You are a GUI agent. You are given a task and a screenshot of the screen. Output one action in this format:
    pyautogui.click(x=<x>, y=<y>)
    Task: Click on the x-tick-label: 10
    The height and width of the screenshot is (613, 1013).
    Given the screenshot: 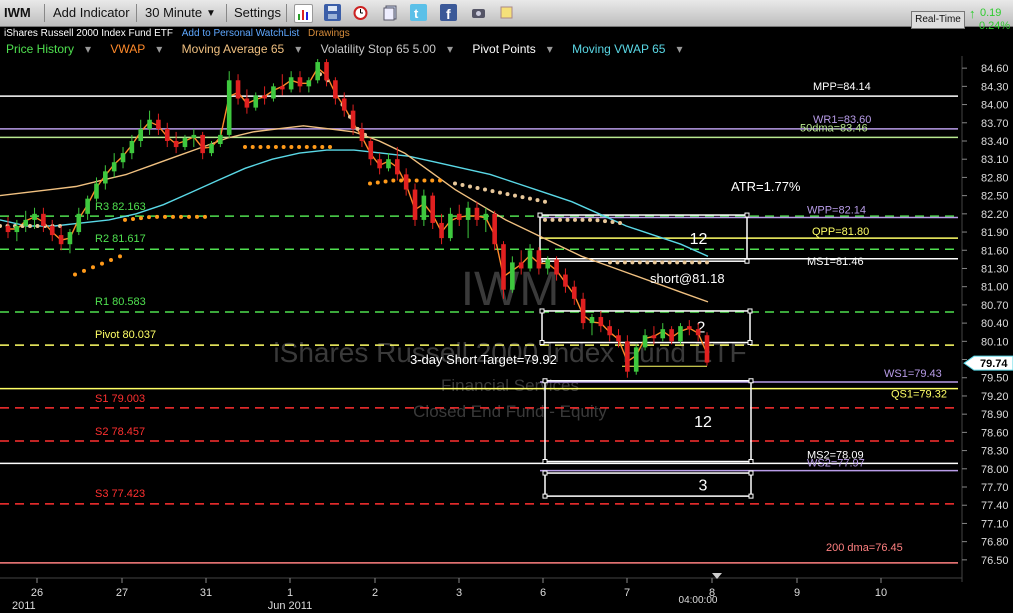 What is the action you would take?
    pyautogui.click(x=881, y=593)
    